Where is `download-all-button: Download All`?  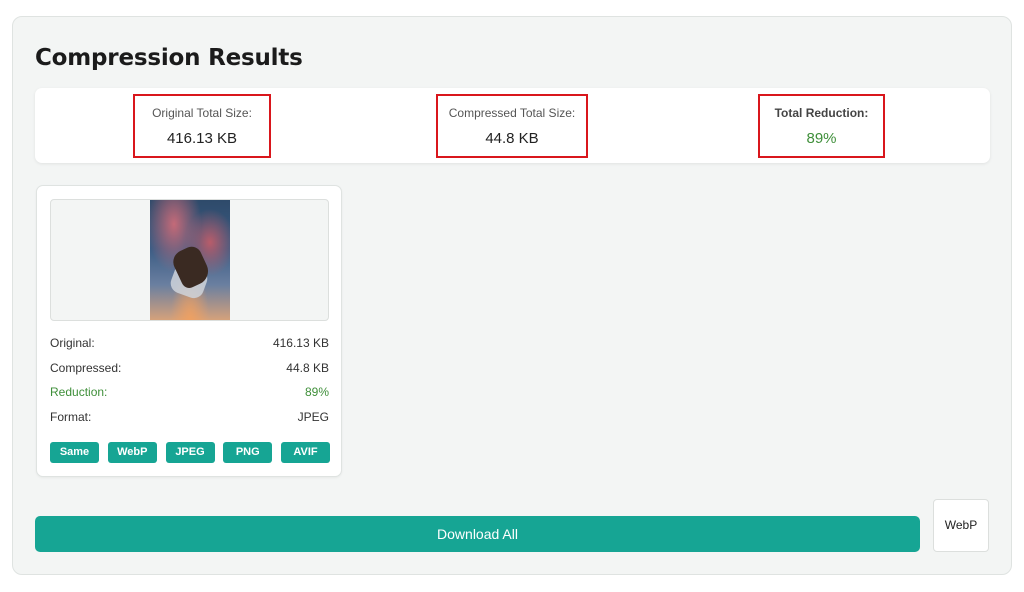 download-all-button: Download All is located at coordinates (477, 534).